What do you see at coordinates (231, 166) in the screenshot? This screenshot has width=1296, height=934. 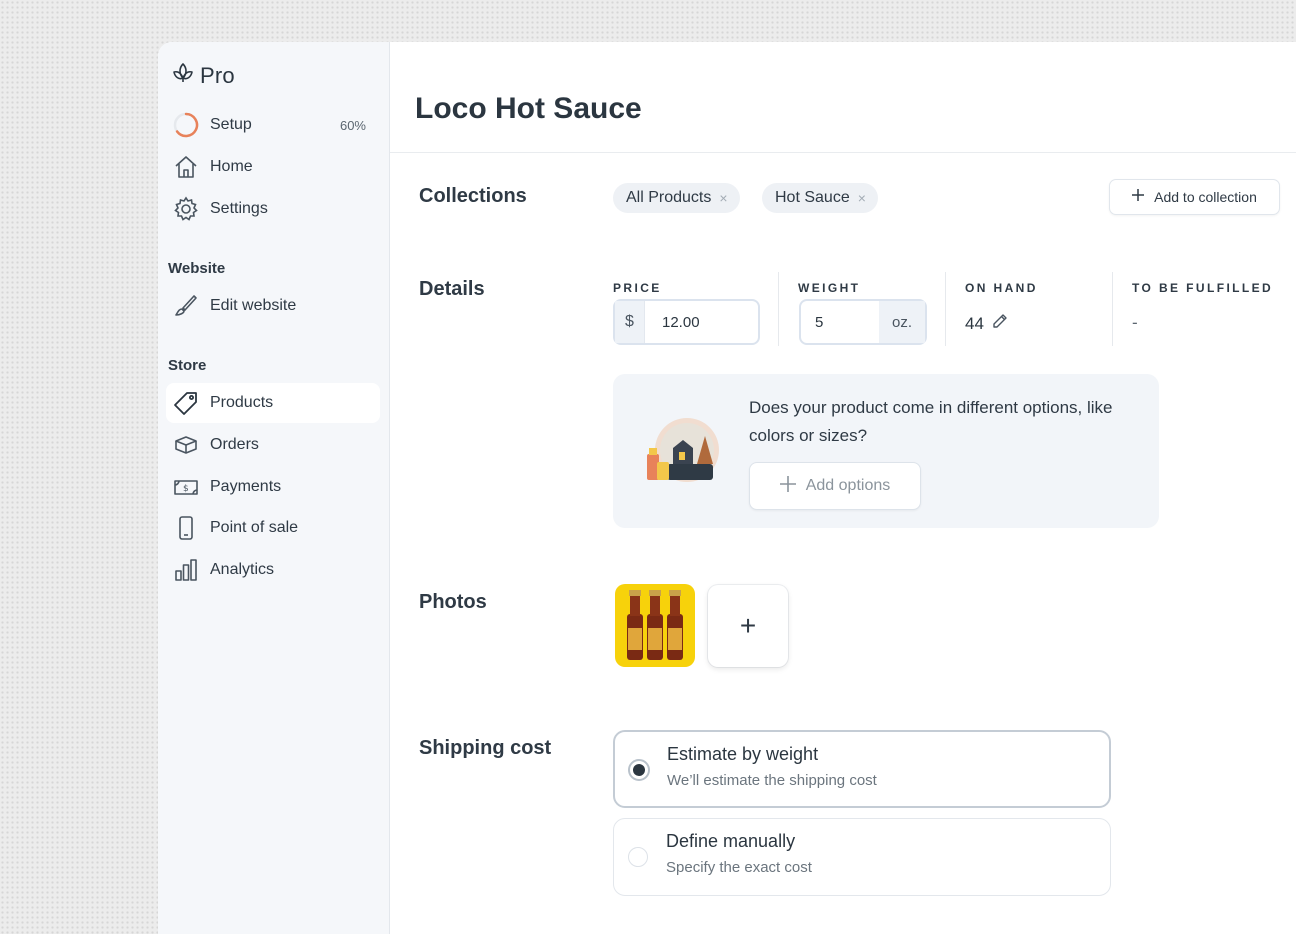 I see `sidebar-item-label: Home` at bounding box center [231, 166].